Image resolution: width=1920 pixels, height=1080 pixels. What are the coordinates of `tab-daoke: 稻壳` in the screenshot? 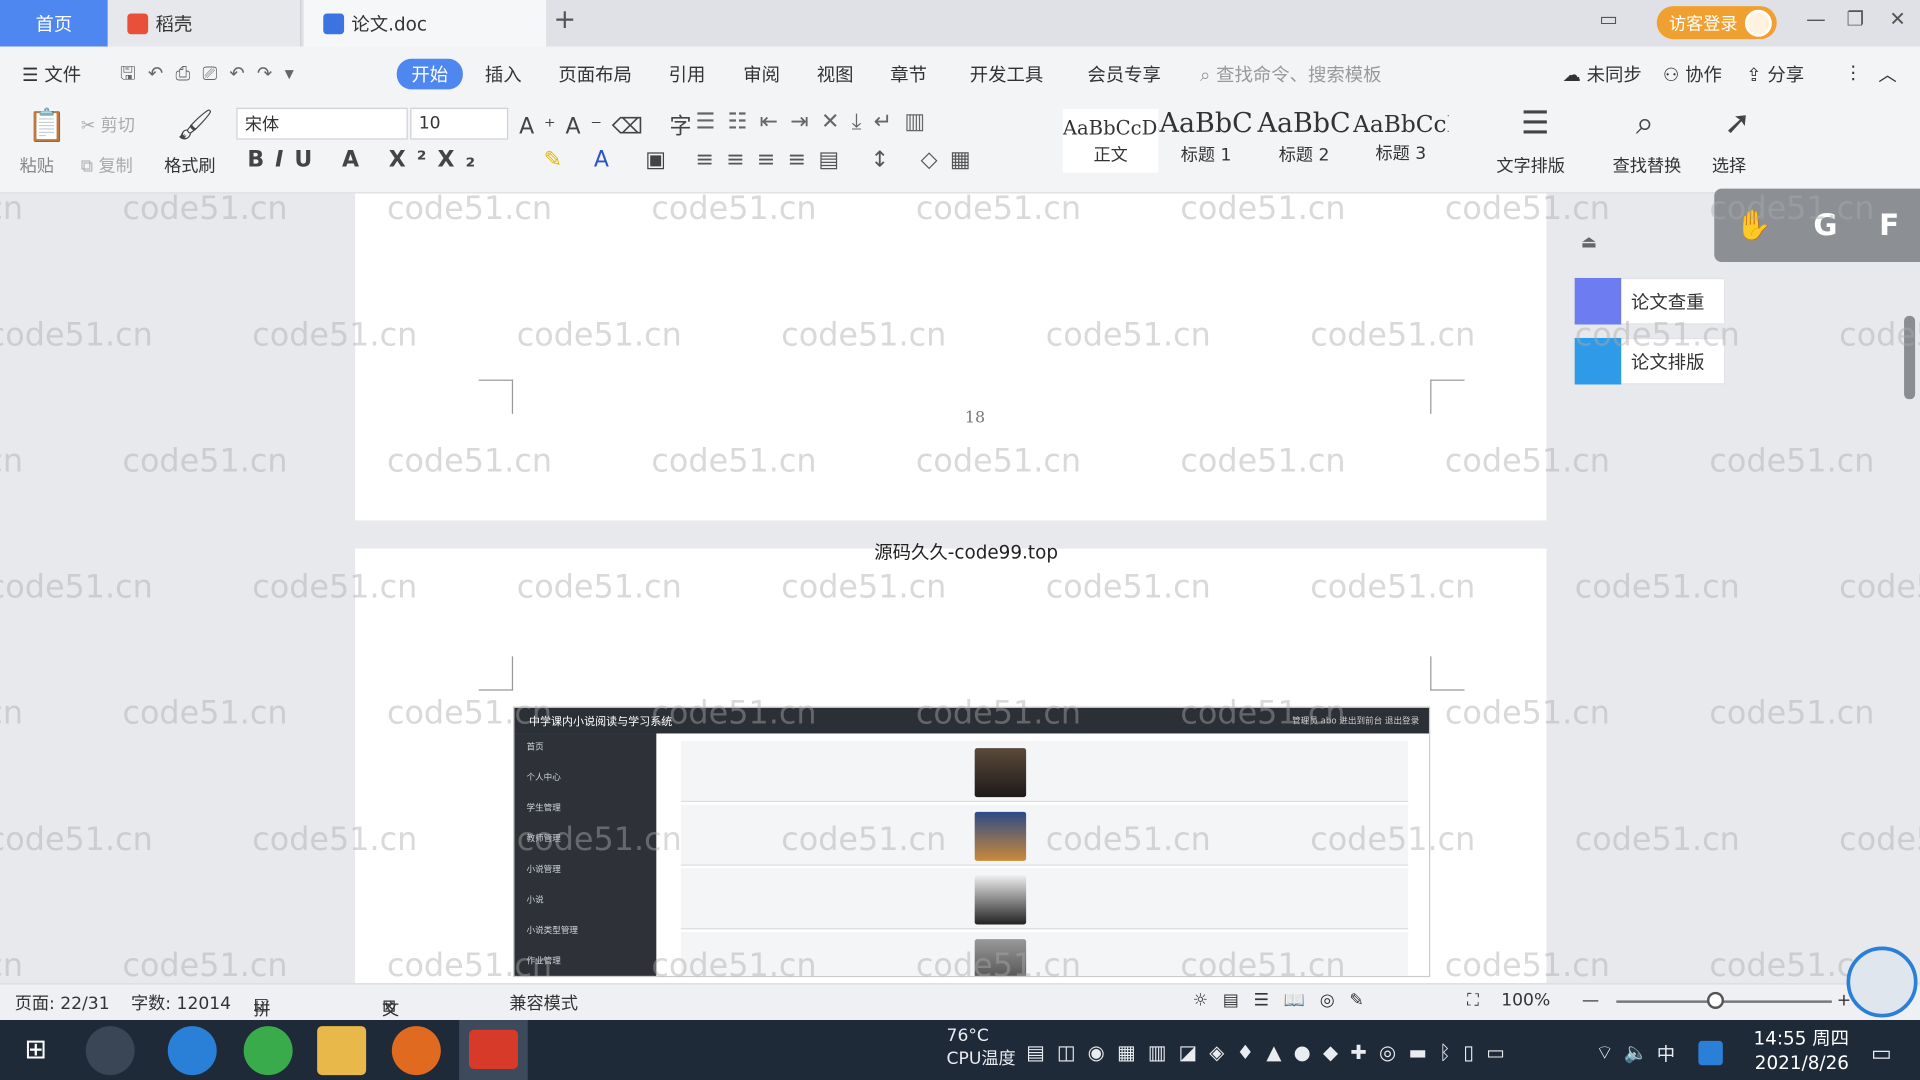 It's located at (204, 23).